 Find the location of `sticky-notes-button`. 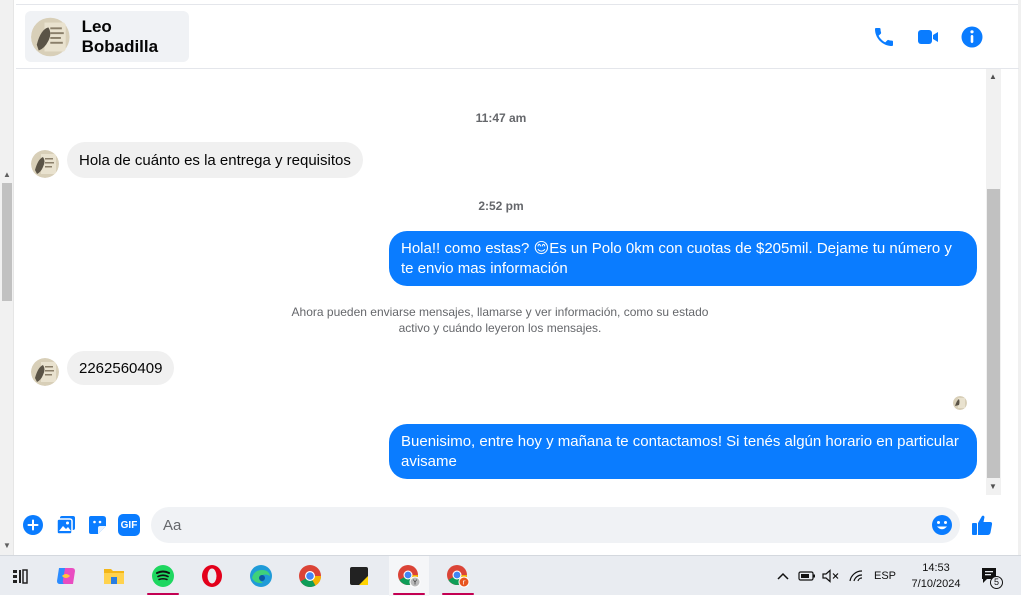

sticky-notes-button is located at coordinates (359, 576).